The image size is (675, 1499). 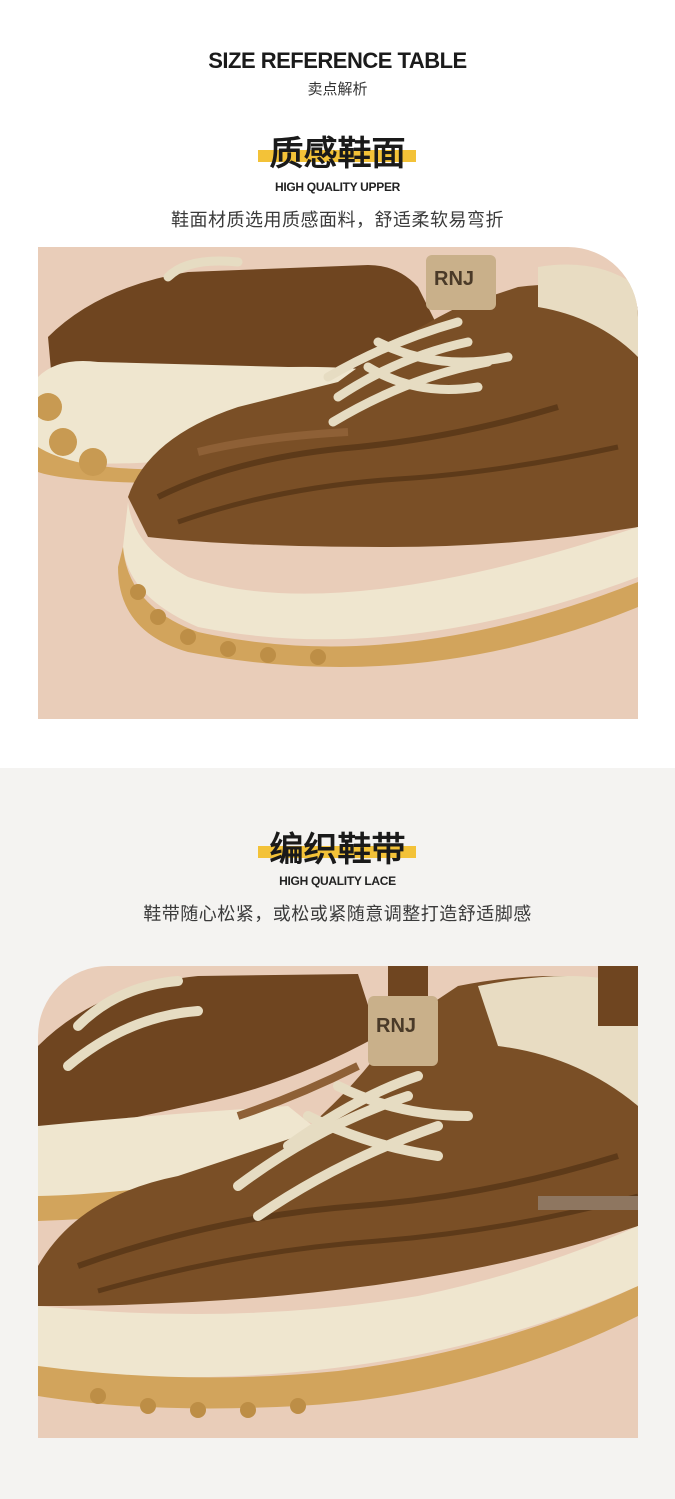 I want to click on feature-description: 鞋面材质选用质感面料，舒适柔软易弯折, so click(x=337, y=220).